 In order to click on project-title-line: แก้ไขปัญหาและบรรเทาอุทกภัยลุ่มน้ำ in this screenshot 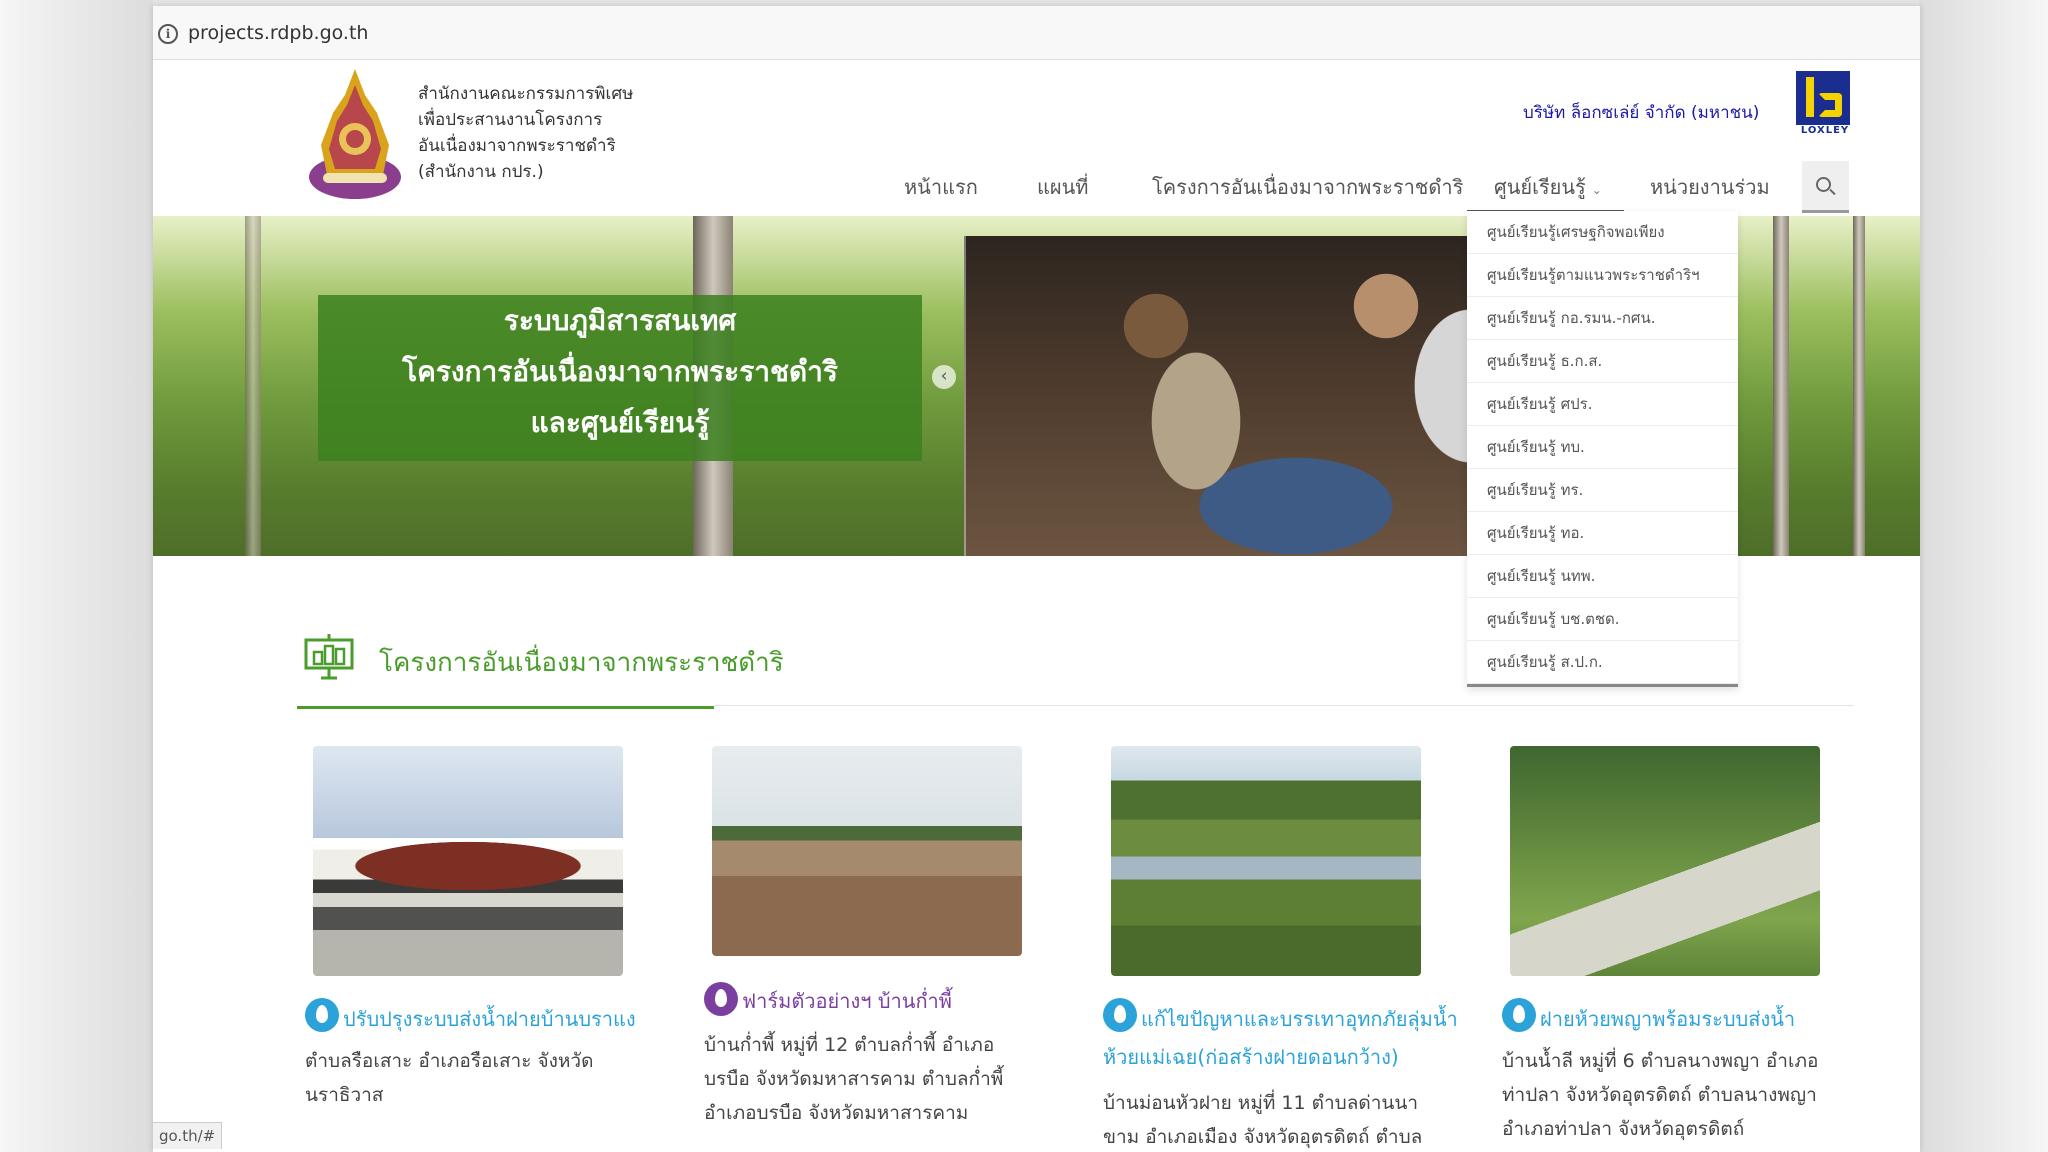, I will do `click(1299, 1019)`.